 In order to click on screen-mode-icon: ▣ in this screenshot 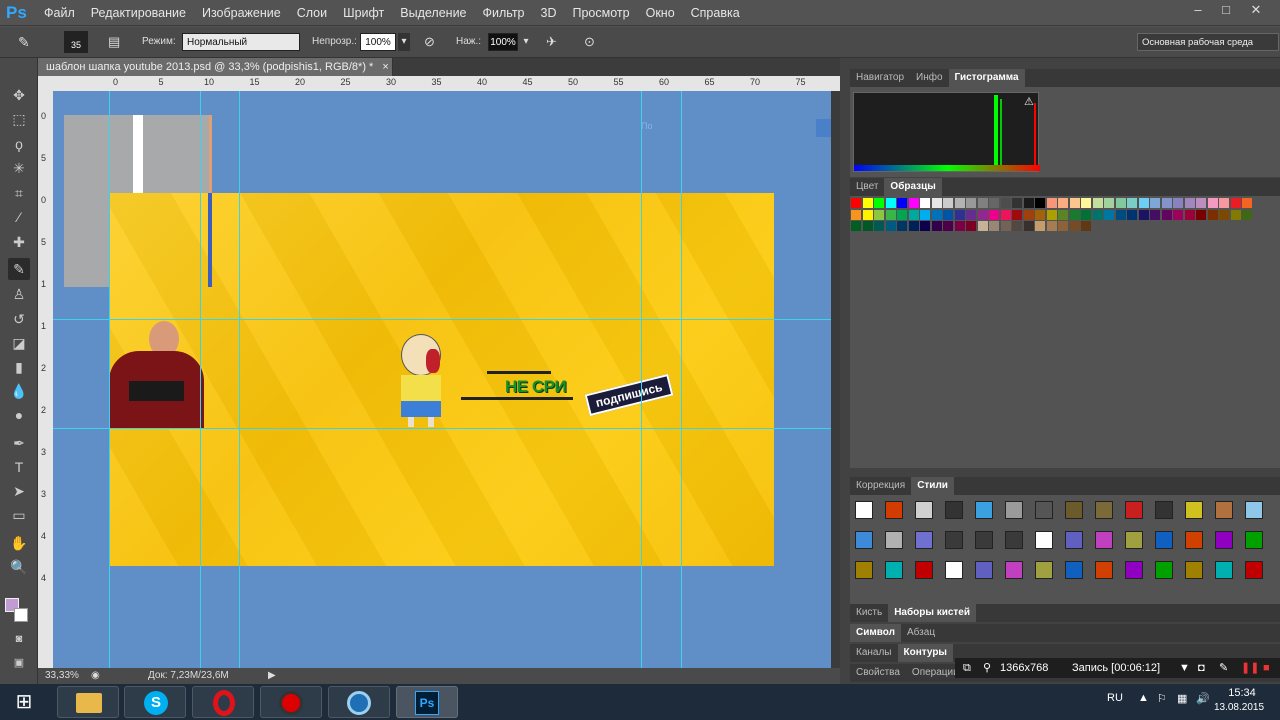, I will do `click(19, 663)`.